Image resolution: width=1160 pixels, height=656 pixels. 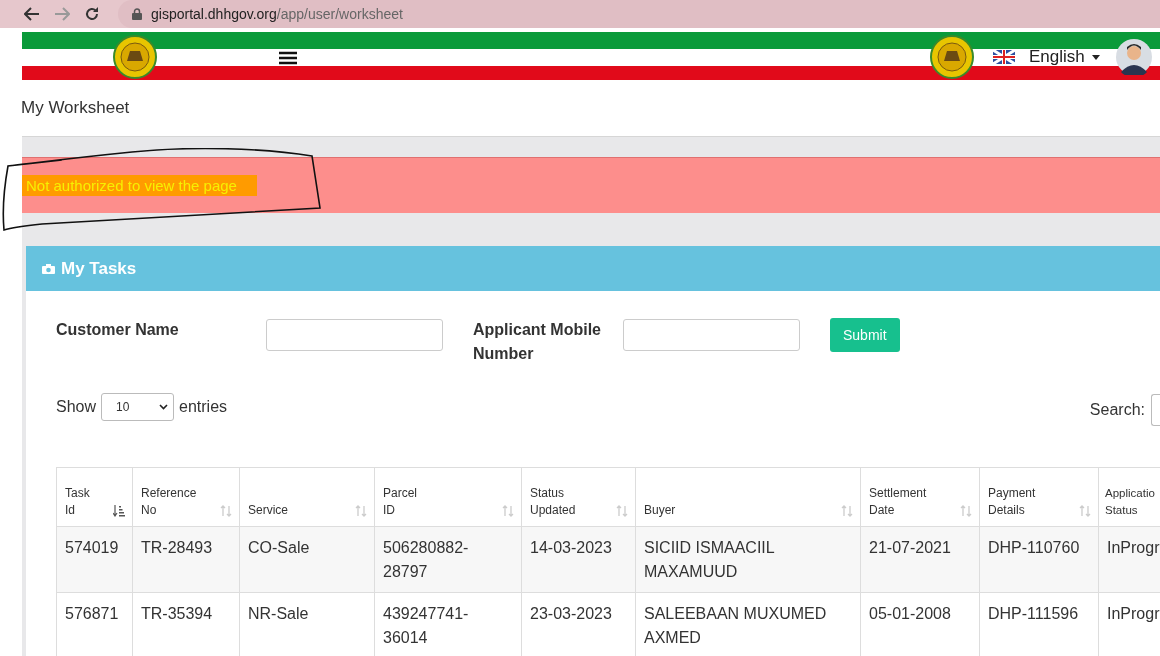 What do you see at coordinates (1117, 410) in the screenshot?
I see `search-label: Search:` at bounding box center [1117, 410].